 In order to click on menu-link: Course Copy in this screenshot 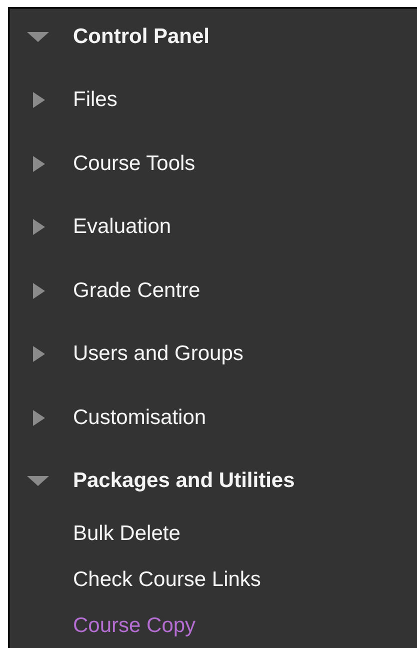, I will do `click(213, 625)`.